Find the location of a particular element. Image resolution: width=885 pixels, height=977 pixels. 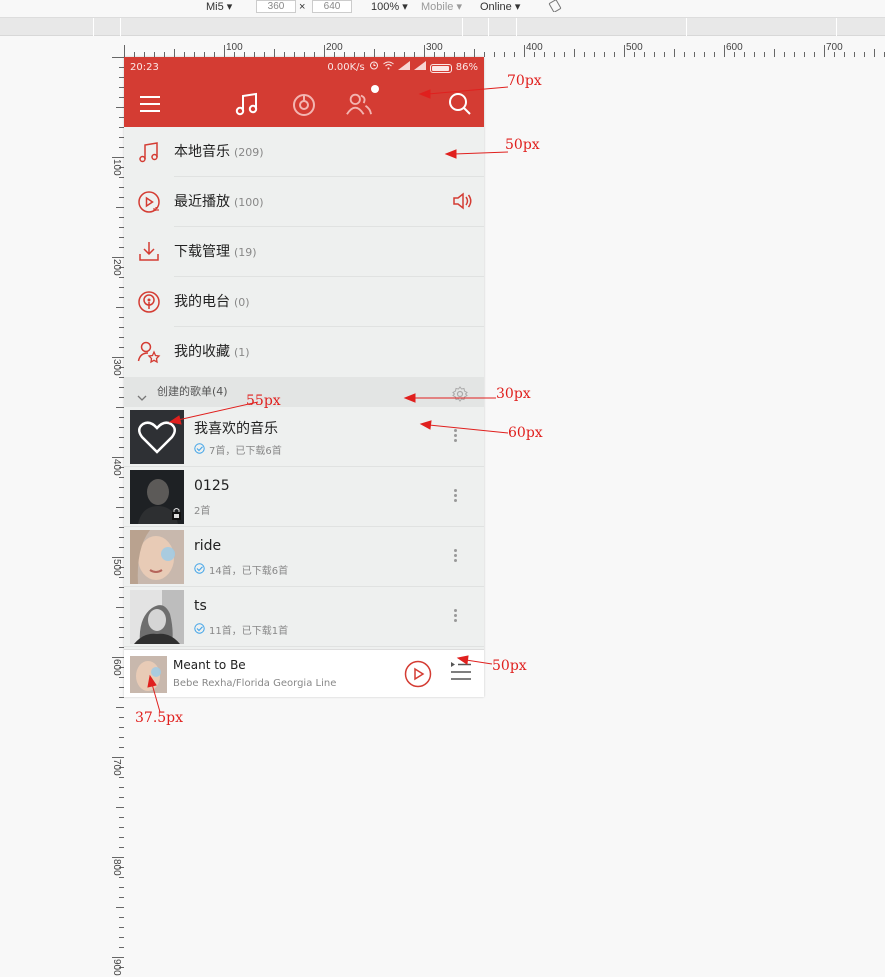

menu-count: (209) is located at coordinates (249, 152).